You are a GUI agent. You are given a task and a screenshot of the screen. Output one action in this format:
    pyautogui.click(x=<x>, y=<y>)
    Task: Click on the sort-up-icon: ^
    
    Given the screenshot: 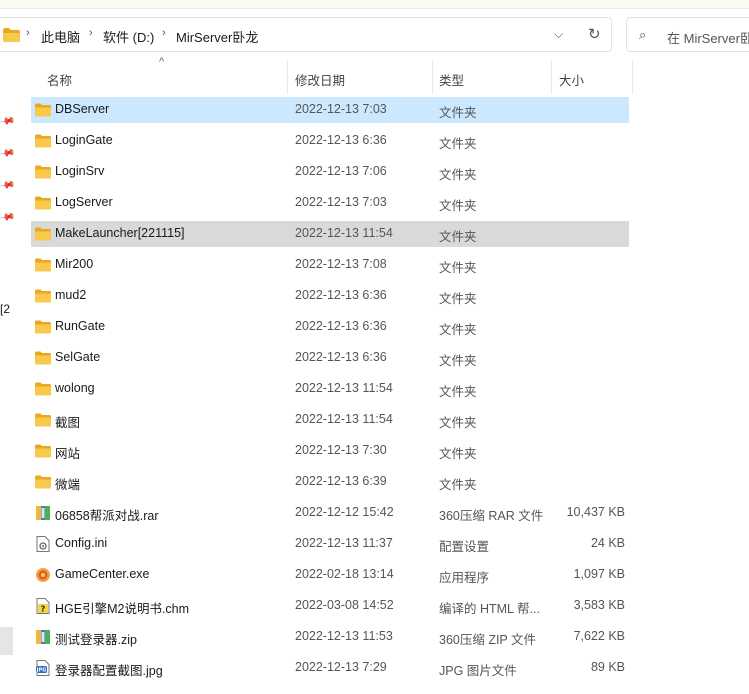 What is the action you would take?
    pyautogui.click(x=162, y=62)
    